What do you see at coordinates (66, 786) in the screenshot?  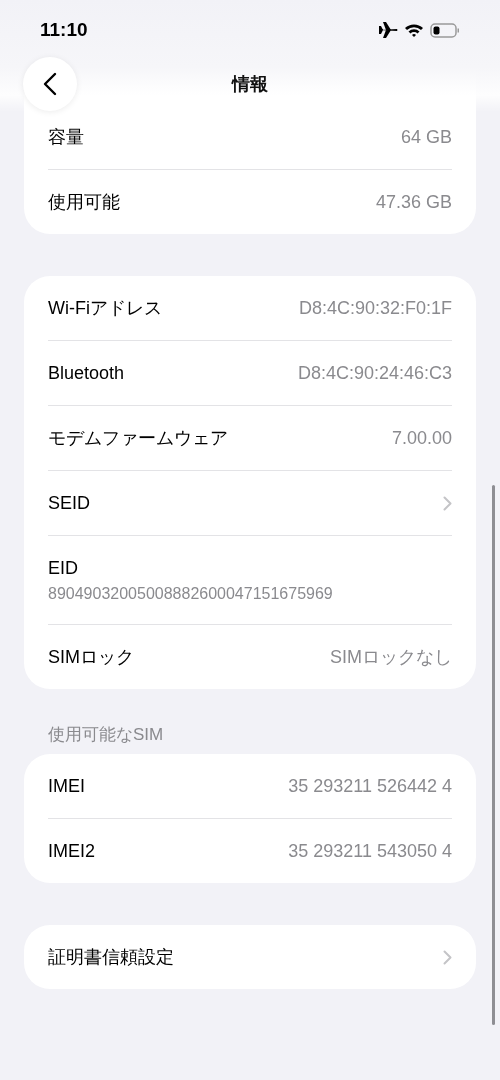 I see `row-label: IMEI` at bounding box center [66, 786].